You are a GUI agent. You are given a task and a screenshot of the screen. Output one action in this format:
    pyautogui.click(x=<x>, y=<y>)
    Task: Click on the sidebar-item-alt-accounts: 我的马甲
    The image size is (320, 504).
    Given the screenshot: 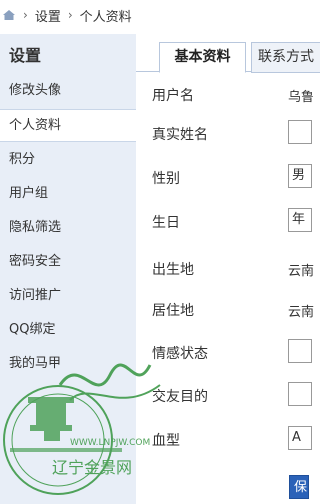 What is the action you would take?
    pyautogui.click(x=68, y=363)
    